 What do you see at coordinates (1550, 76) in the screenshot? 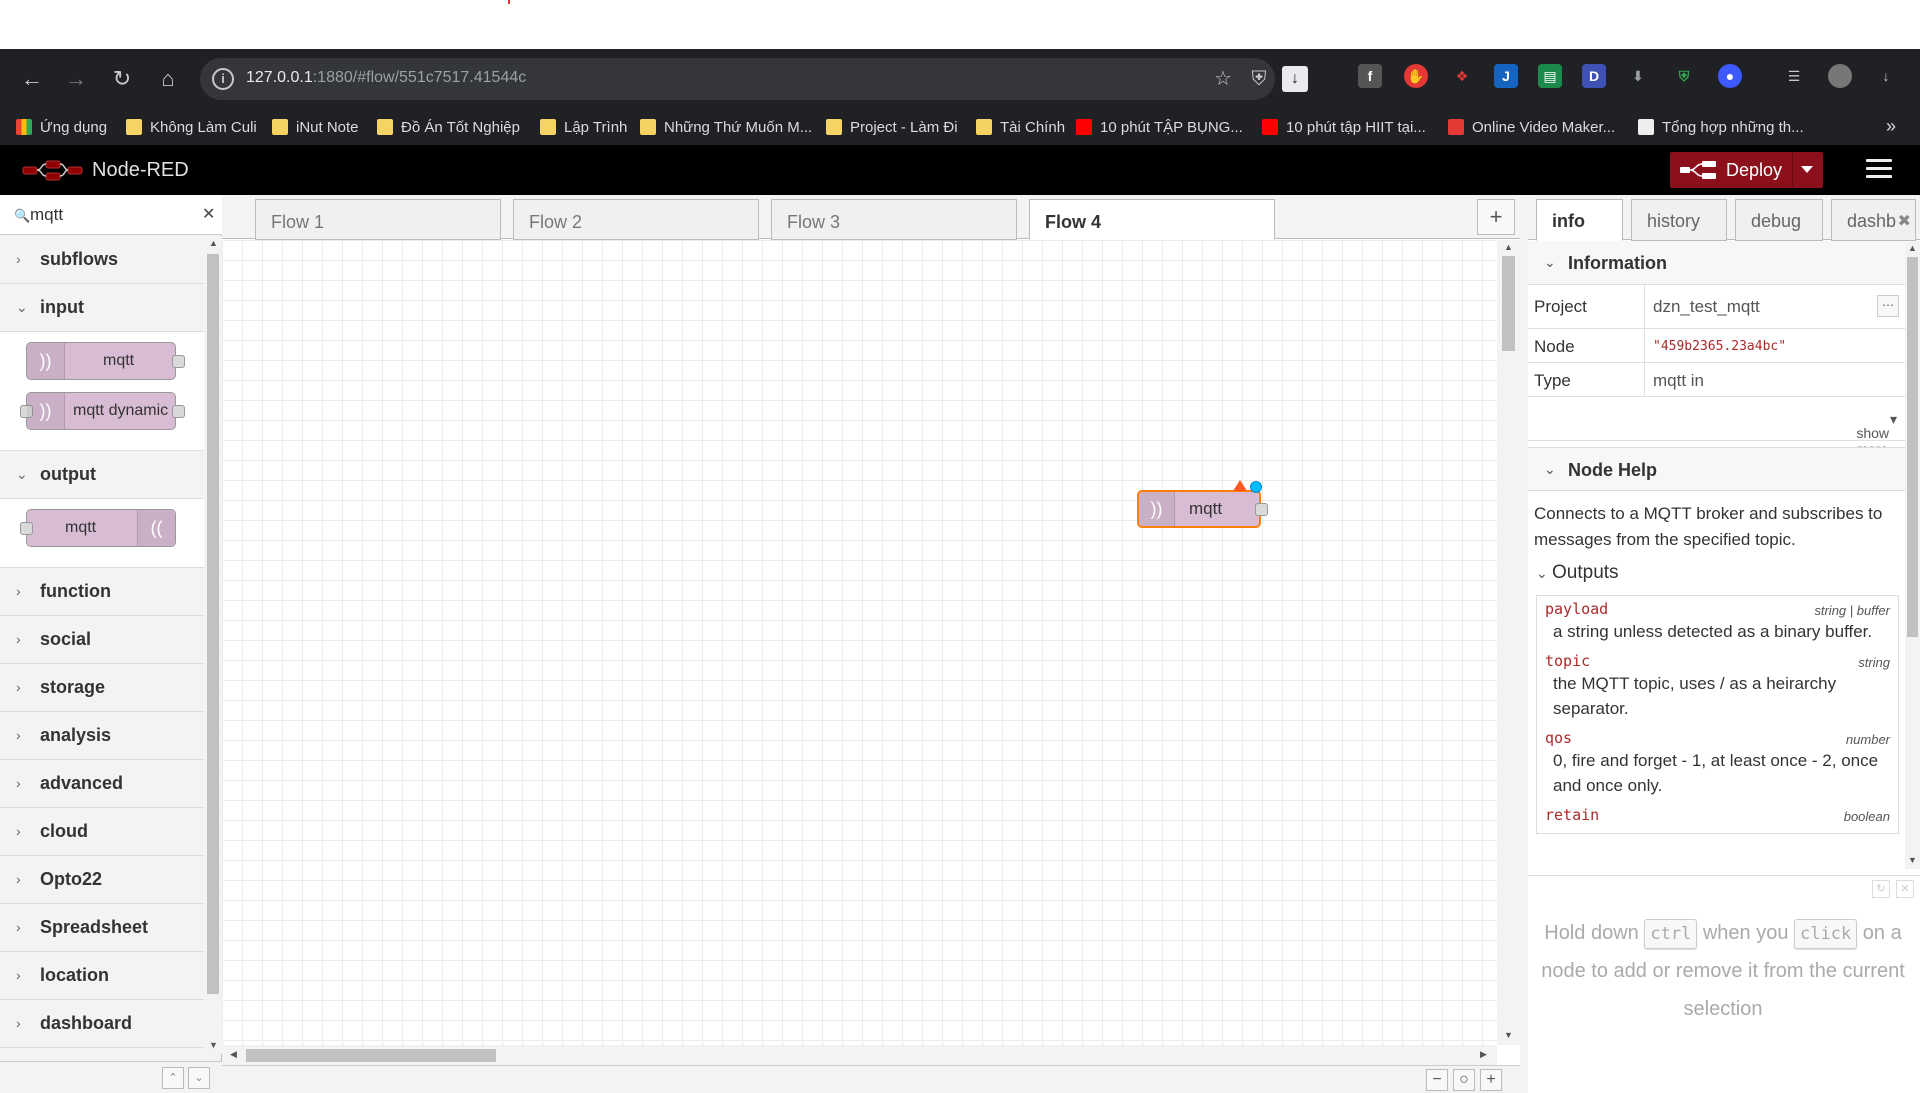
I see `ext-sheet-icon: ▤` at bounding box center [1550, 76].